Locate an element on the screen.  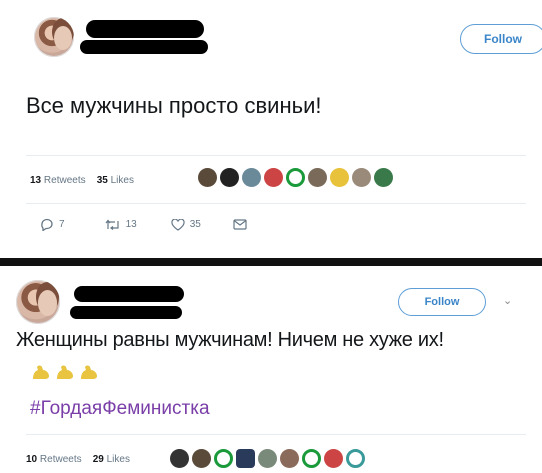
like-stat: 35 Likes is located at coordinates (115, 180).